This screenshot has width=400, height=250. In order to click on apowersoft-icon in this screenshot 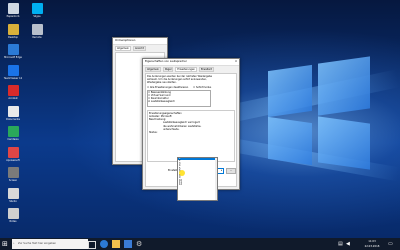, I will do `click(13, 152)`.